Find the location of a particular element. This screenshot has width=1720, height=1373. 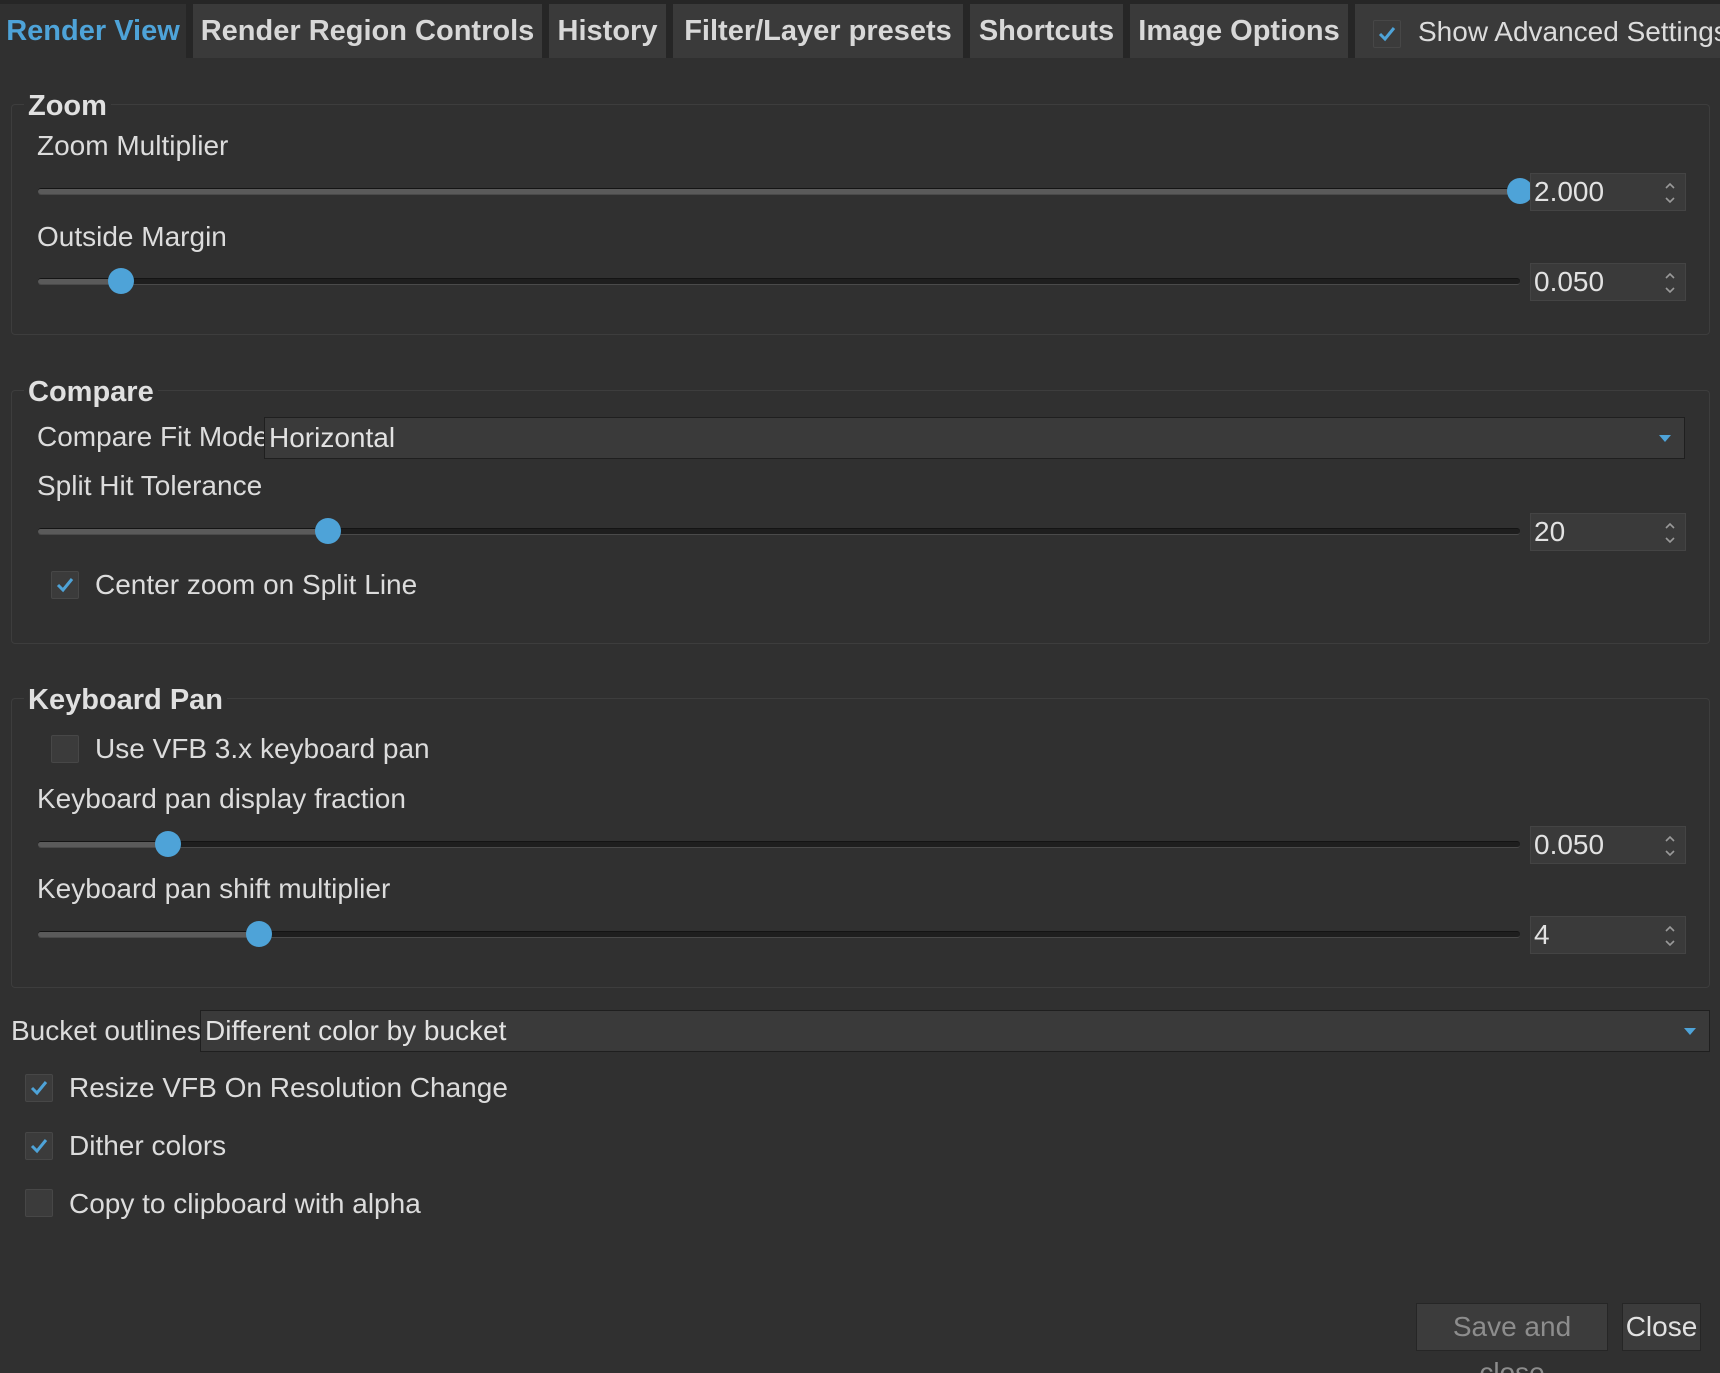

close-button: Close is located at coordinates (1661, 1327).